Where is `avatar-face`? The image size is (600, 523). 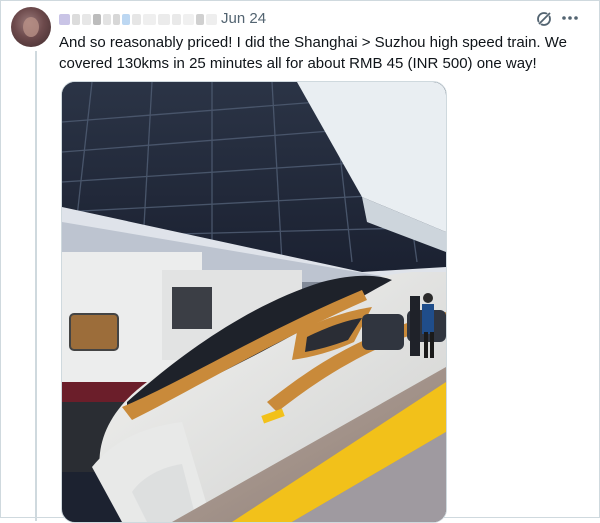
avatar-face is located at coordinates (31, 27).